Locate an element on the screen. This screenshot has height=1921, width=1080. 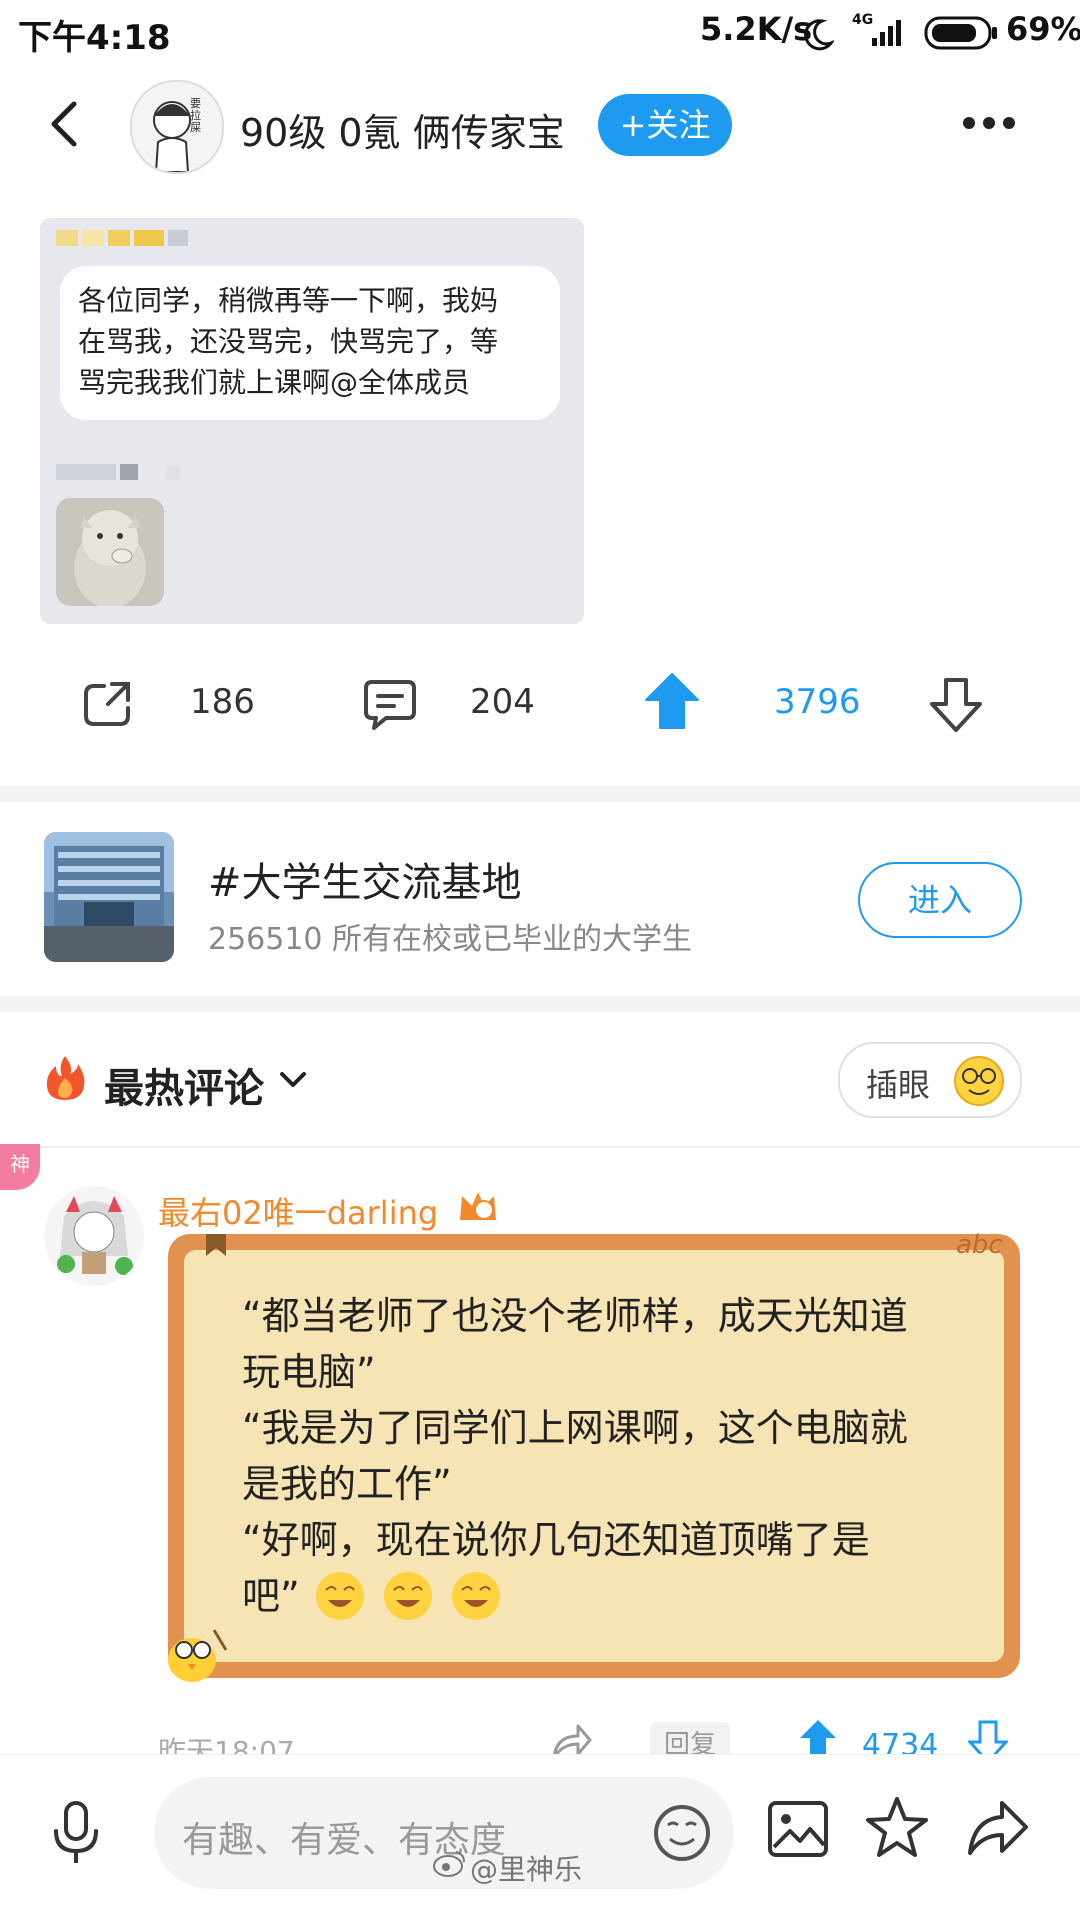
comment-icon is located at coordinates (390, 704).